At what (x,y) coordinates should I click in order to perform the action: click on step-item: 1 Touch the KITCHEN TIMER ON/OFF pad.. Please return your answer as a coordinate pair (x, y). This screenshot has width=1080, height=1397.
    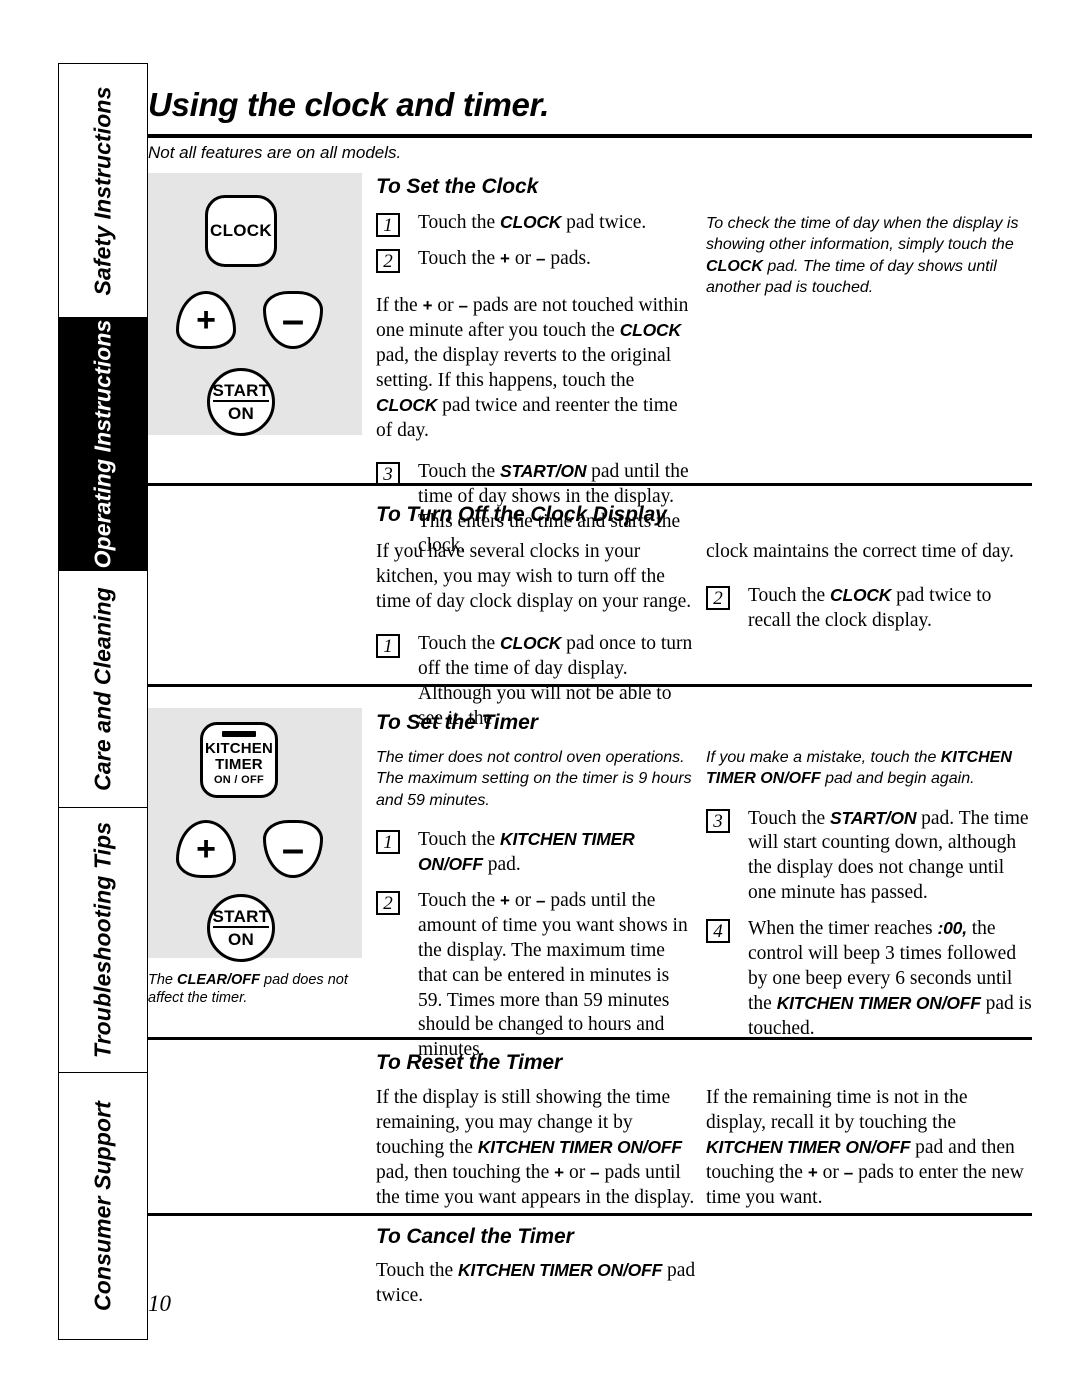
    Looking at the image, I should click on (536, 853).